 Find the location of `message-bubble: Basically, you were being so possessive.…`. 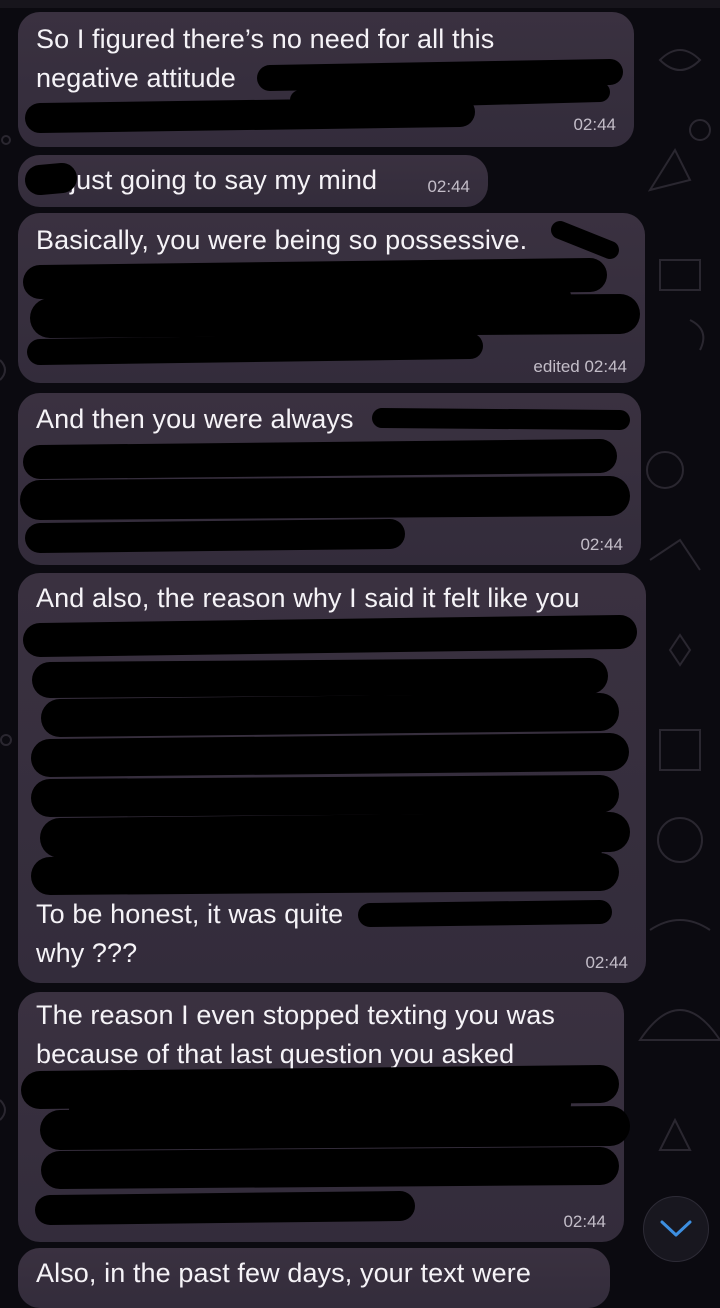

message-bubble: Basically, you were being so possessive.… is located at coordinates (331, 298).